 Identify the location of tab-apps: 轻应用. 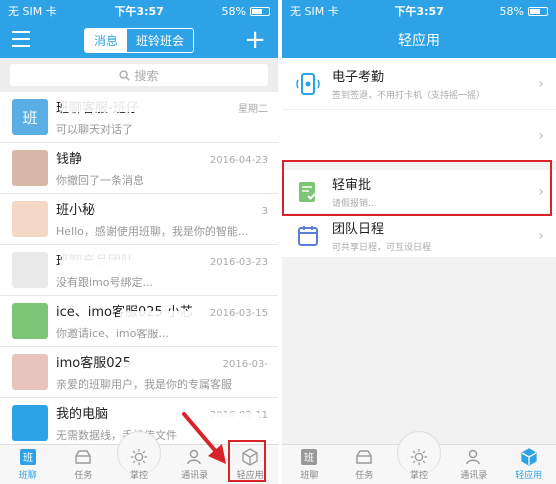
(528, 464).